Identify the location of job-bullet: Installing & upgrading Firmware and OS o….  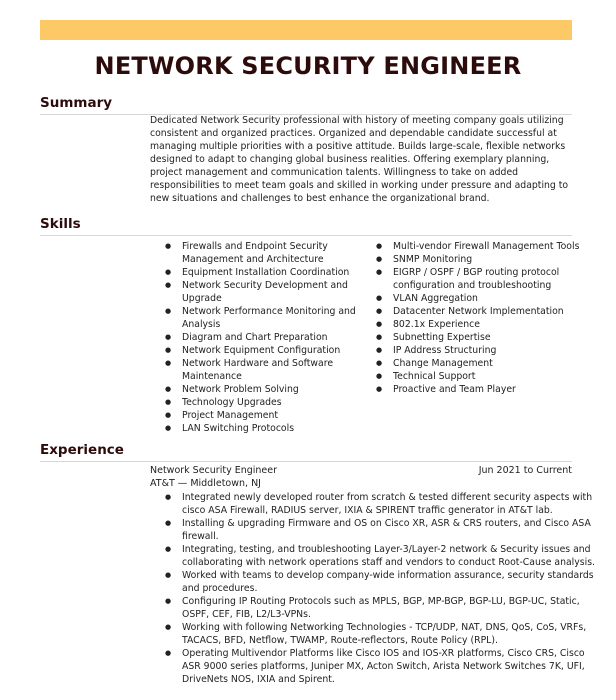
(383, 530).